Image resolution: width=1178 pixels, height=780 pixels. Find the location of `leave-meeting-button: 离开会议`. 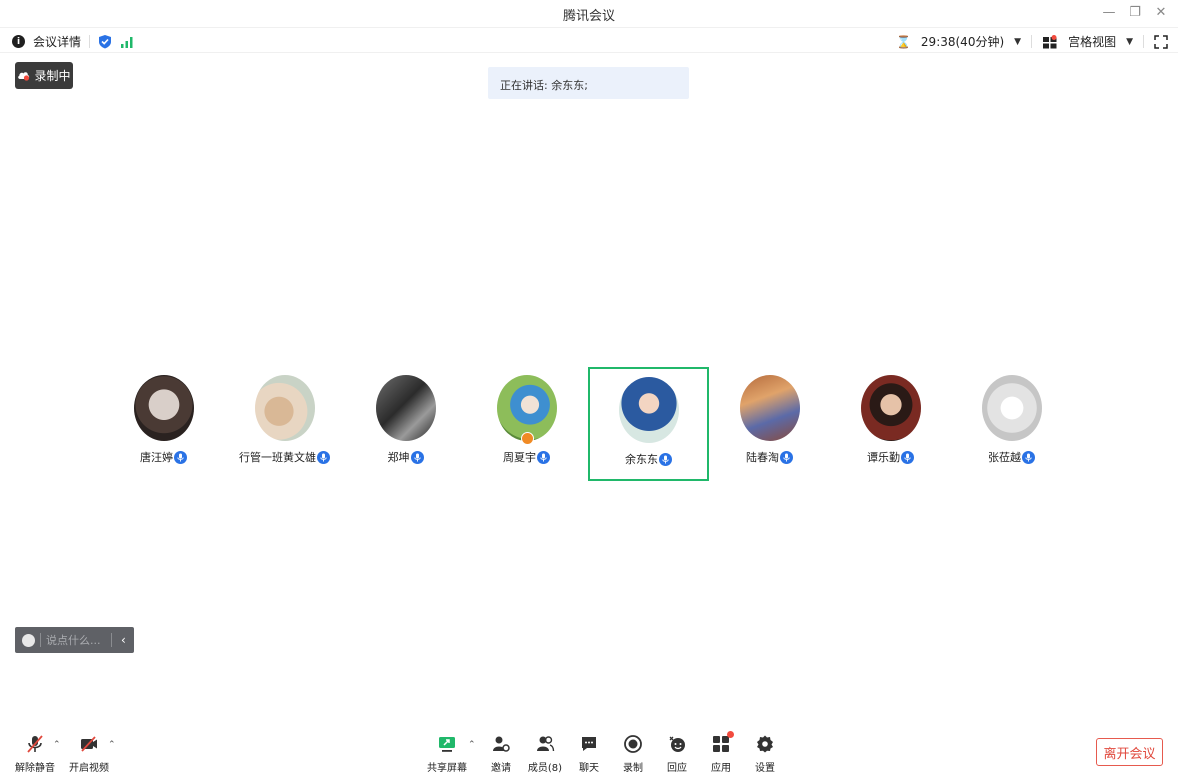

leave-meeting-button: 离开会议 is located at coordinates (1129, 752).